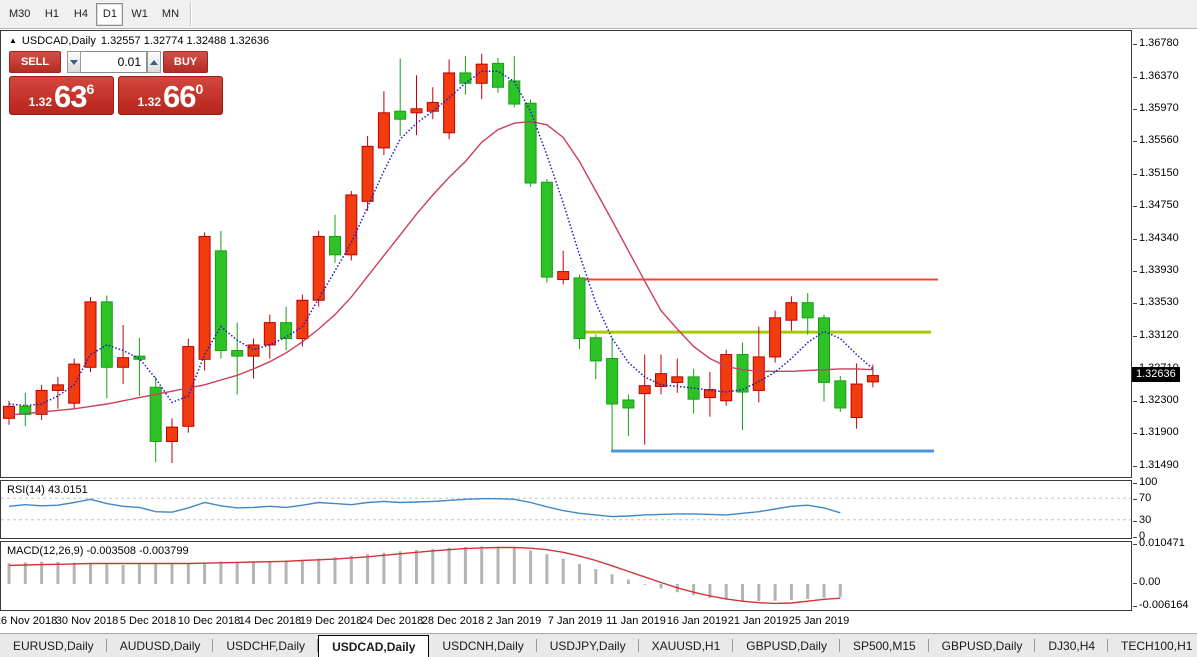 This screenshot has width=1197, height=657. I want to click on date-label: 26 Nov 2018, so click(29, 621).